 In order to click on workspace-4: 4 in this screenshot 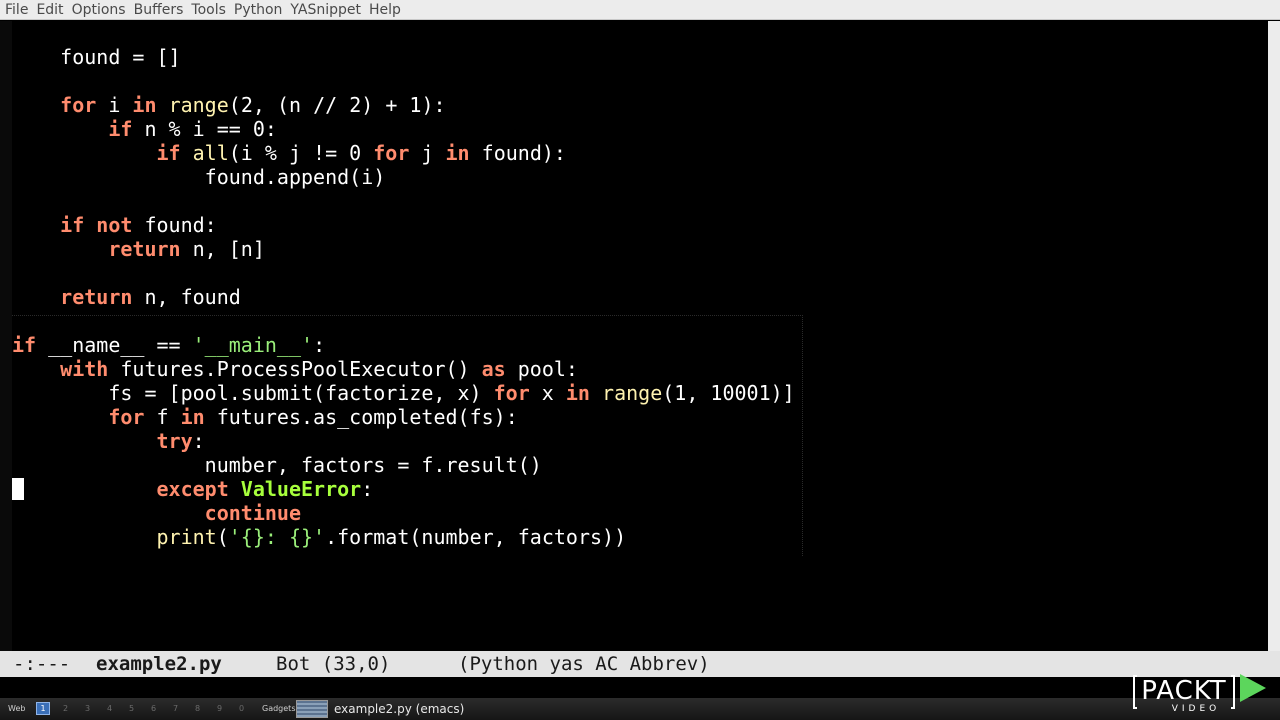, I will do `click(109, 709)`.